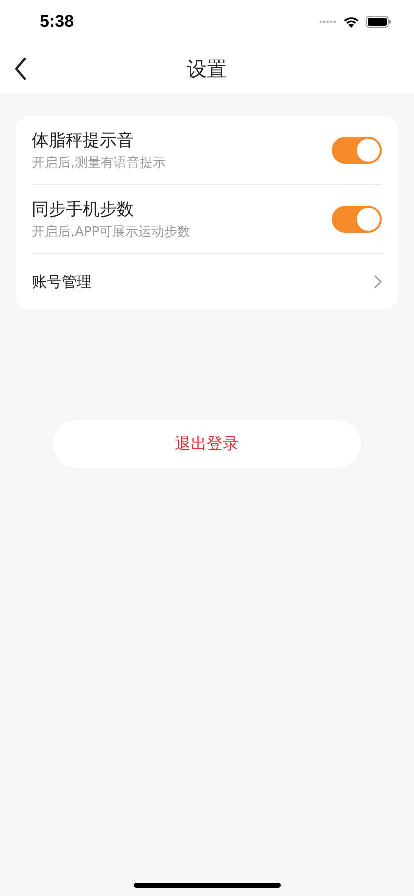  I want to click on battery-icon, so click(379, 22).